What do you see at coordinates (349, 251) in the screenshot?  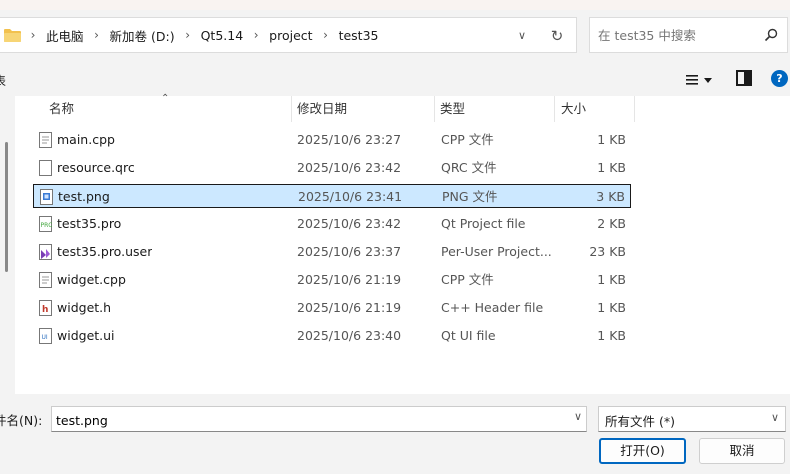 I see `file-date: 2025/10/6 23:37` at bounding box center [349, 251].